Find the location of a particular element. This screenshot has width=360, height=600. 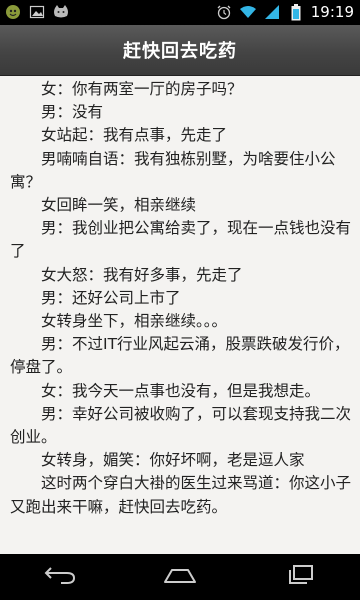

home-button is located at coordinates (180, 577).